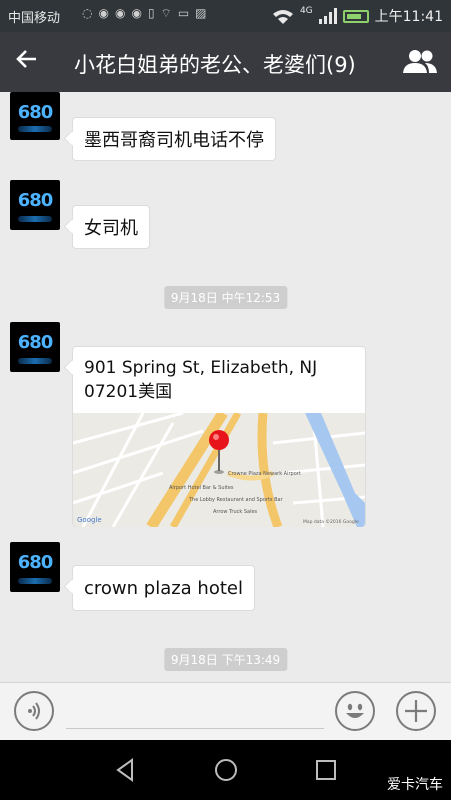 This screenshot has height=800, width=451. I want to click on nav-back-button, so click(126, 770).